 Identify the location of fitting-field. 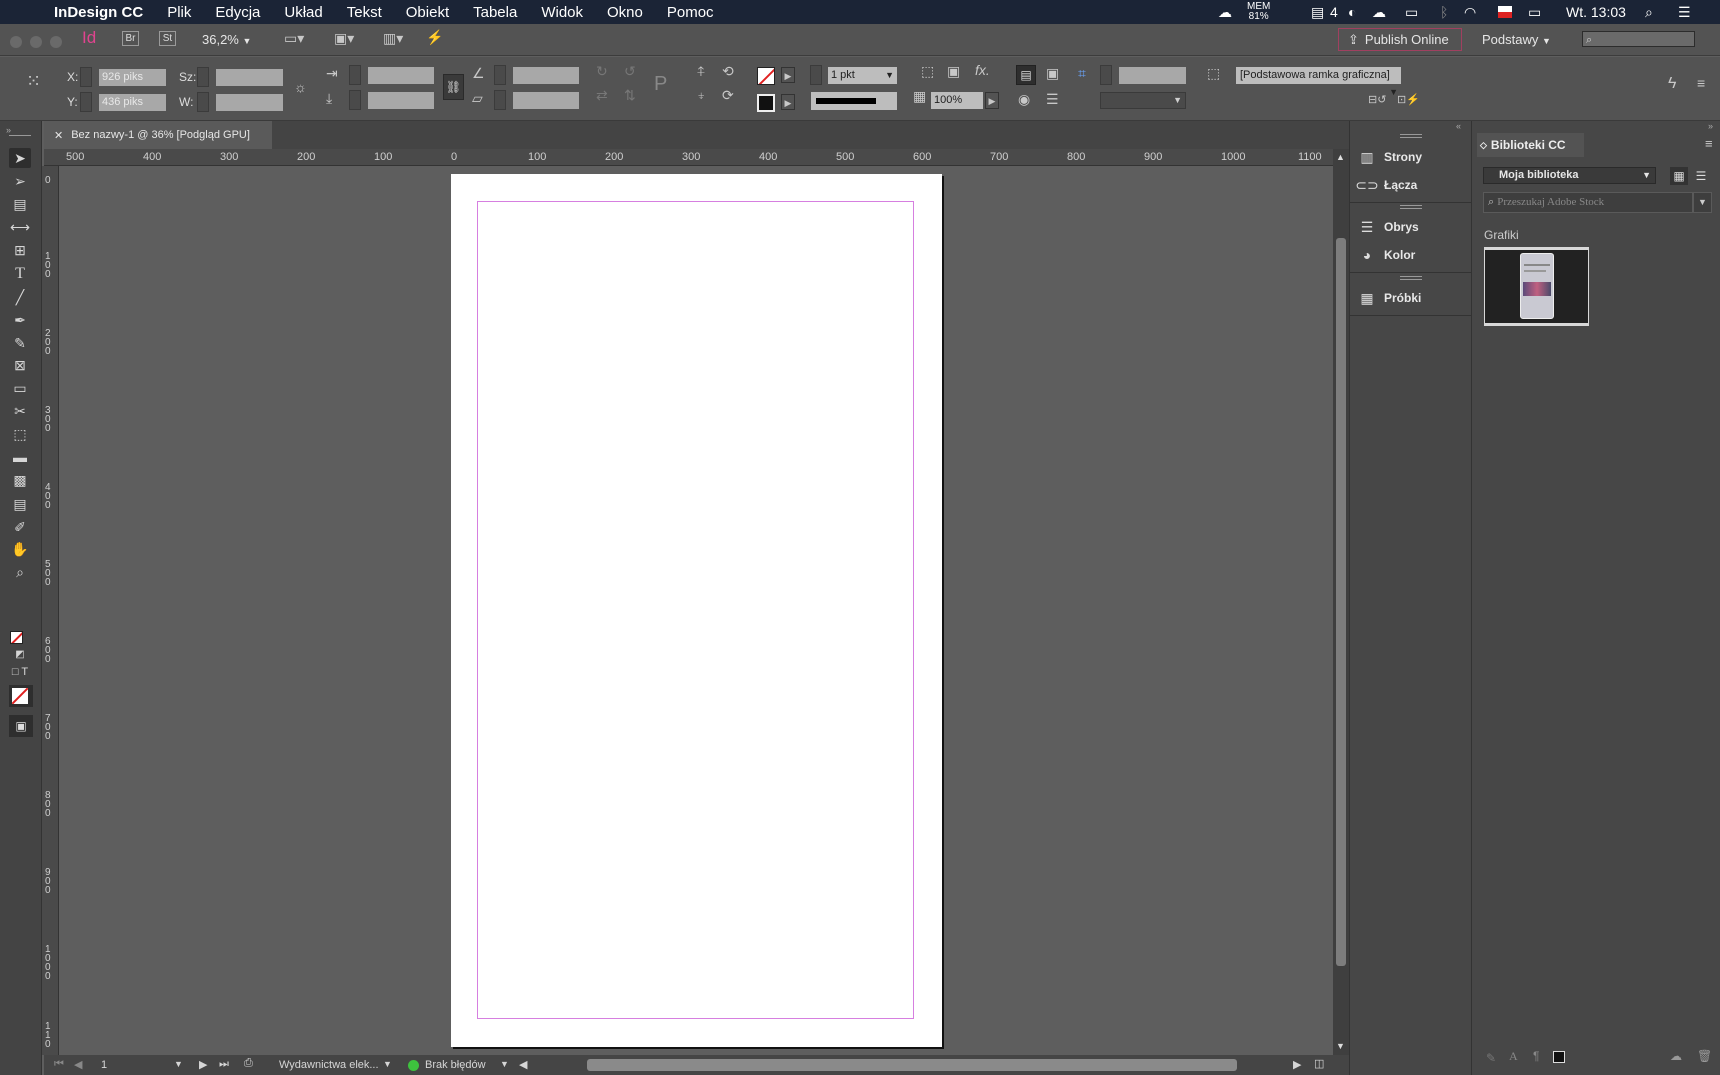
(1152, 75).